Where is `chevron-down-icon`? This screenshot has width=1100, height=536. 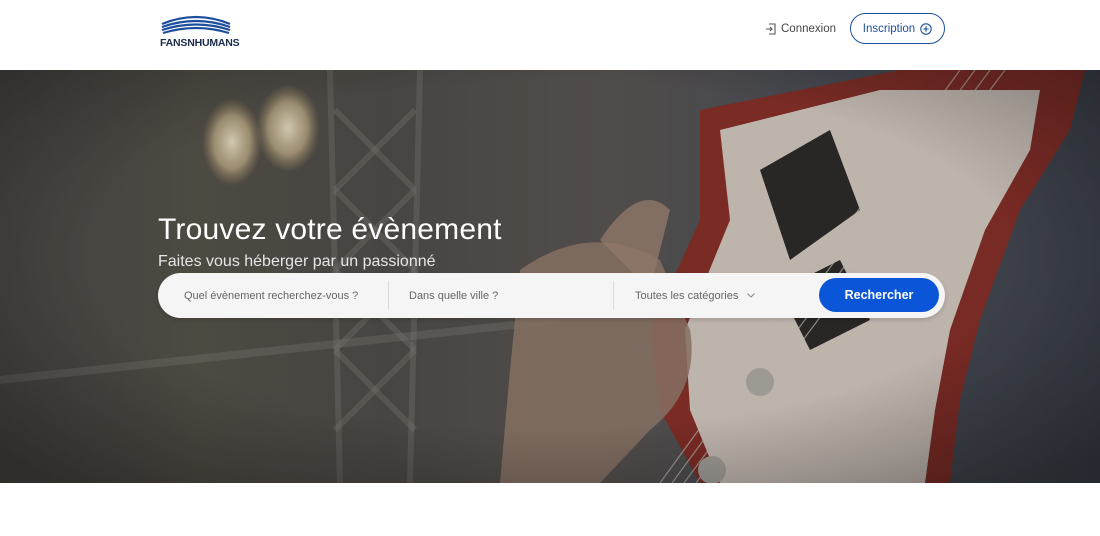 chevron-down-icon is located at coordinates (751, 295).